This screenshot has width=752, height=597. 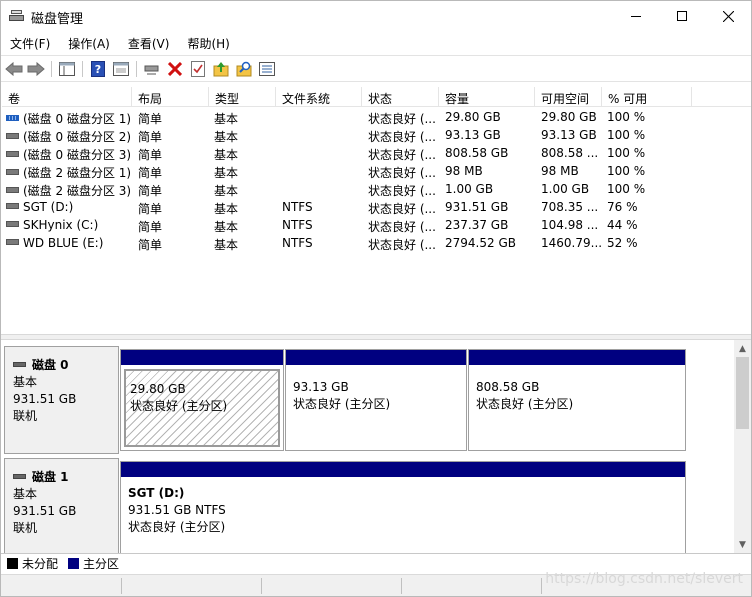 What do you see at coordinates (568, 97) in the screenshot?
I see `column-free-space: 可用空间` at bounding box center [568, 97].